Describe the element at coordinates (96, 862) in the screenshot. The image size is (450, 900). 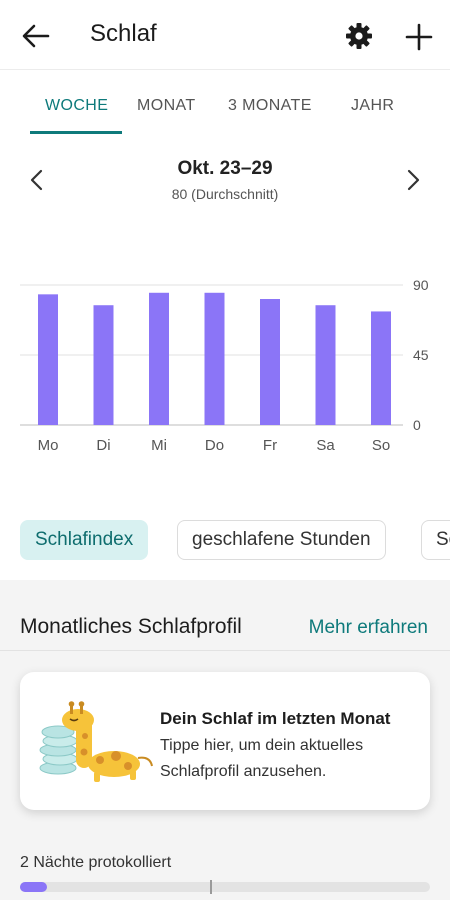
I see `nights-logged-label: 2 Nächte protokolliert` at that location.